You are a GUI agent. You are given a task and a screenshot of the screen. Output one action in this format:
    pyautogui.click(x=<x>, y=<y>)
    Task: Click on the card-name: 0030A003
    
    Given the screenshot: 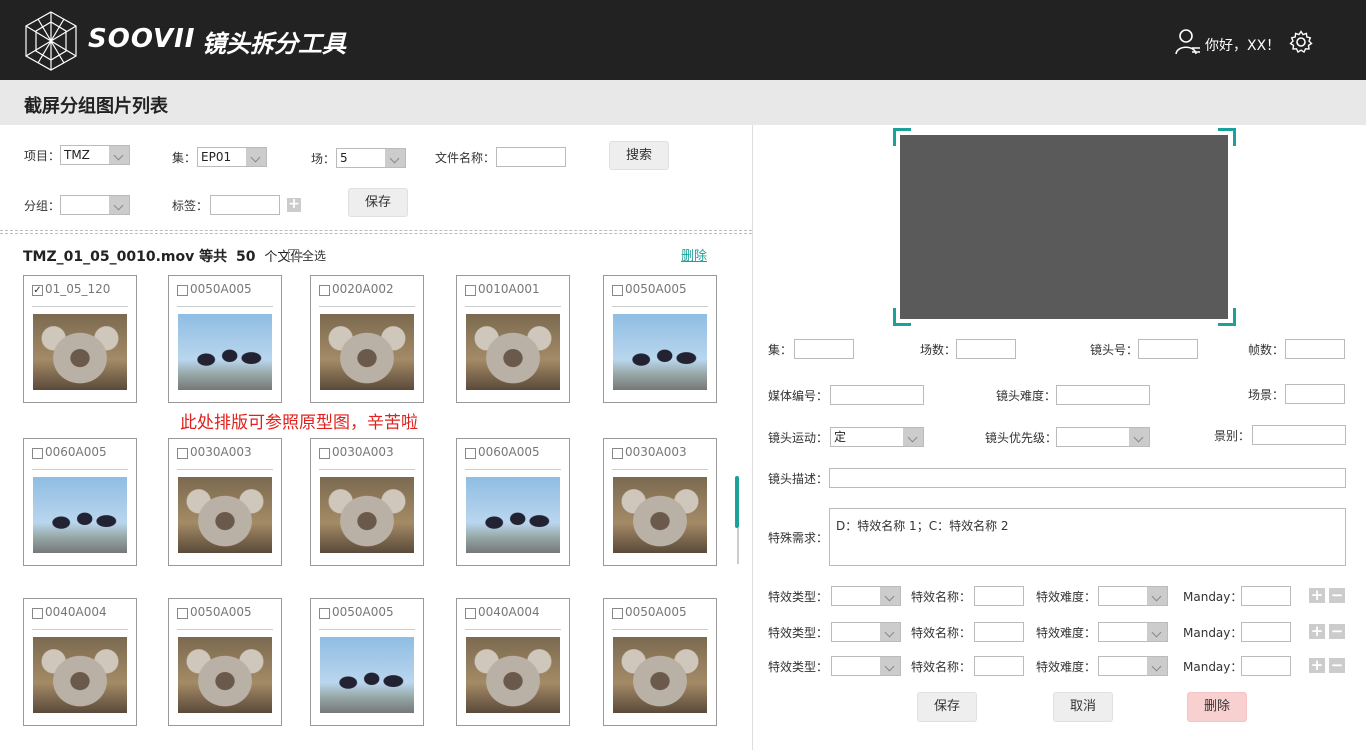 What is the action you would take?
    pyautogui.click(x=363, y=452)
    